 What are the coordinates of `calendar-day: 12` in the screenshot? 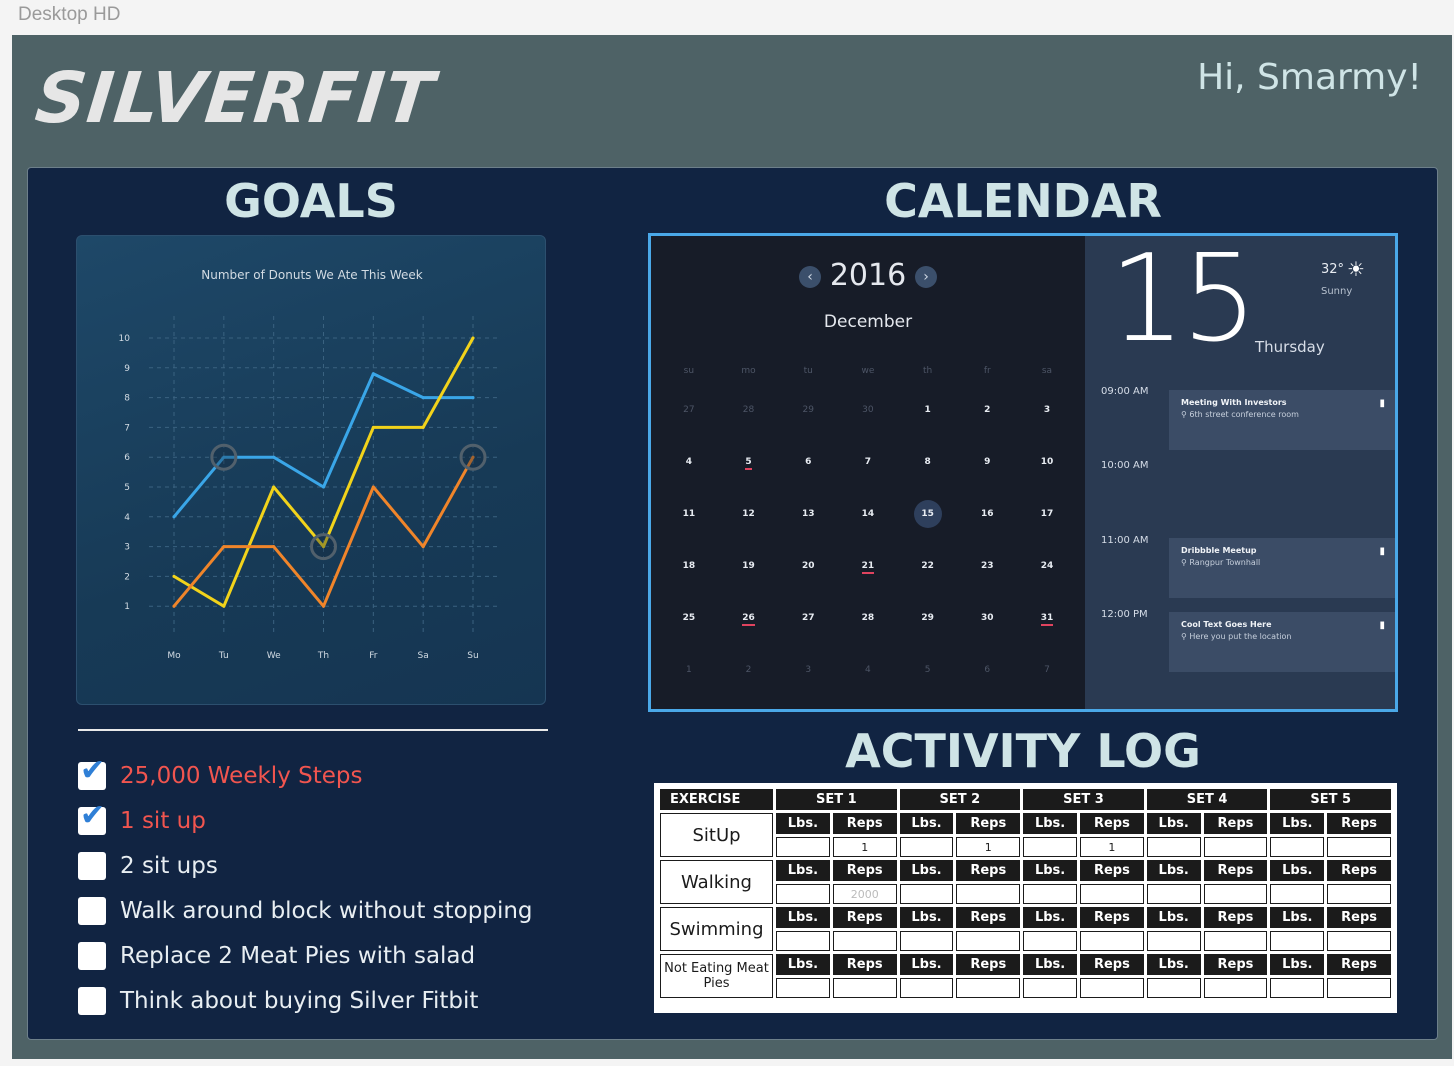 It's located at (749, 514).